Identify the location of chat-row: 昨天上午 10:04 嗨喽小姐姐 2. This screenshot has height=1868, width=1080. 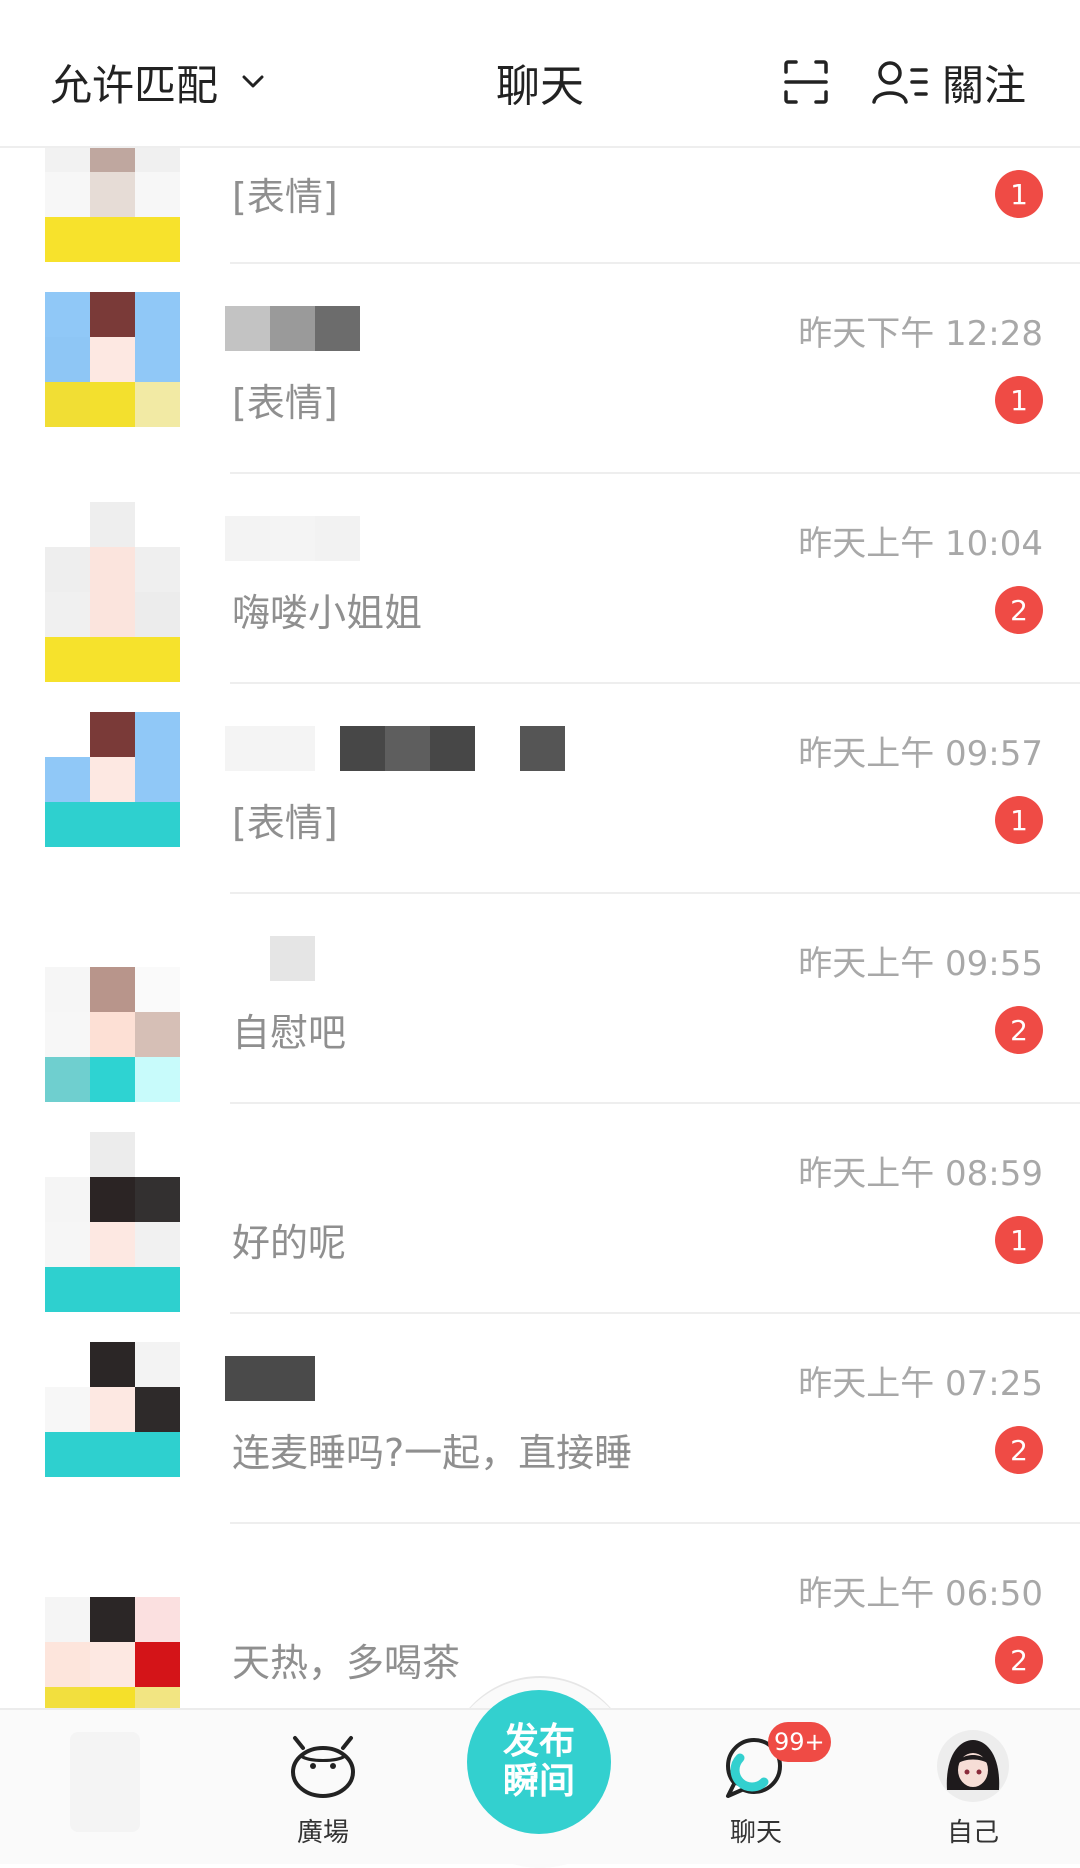
(540, 579).